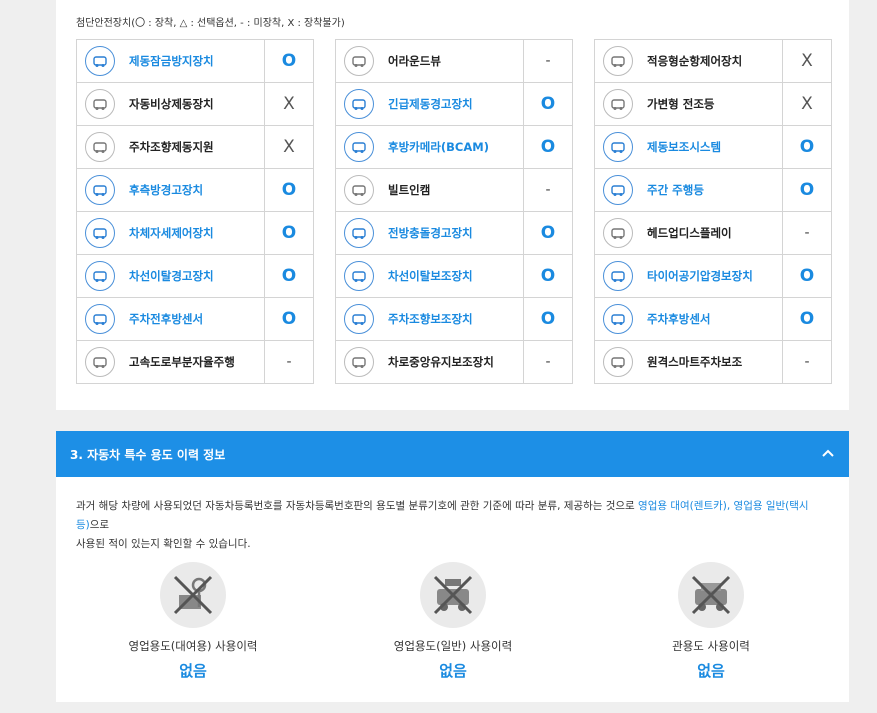 The height and width of the screenshot is (713, 877). What do you see at coordinates (679, 319) in the screenshot?
I see `feature-name: 주차후방센서` at bounding box center [679, 319].